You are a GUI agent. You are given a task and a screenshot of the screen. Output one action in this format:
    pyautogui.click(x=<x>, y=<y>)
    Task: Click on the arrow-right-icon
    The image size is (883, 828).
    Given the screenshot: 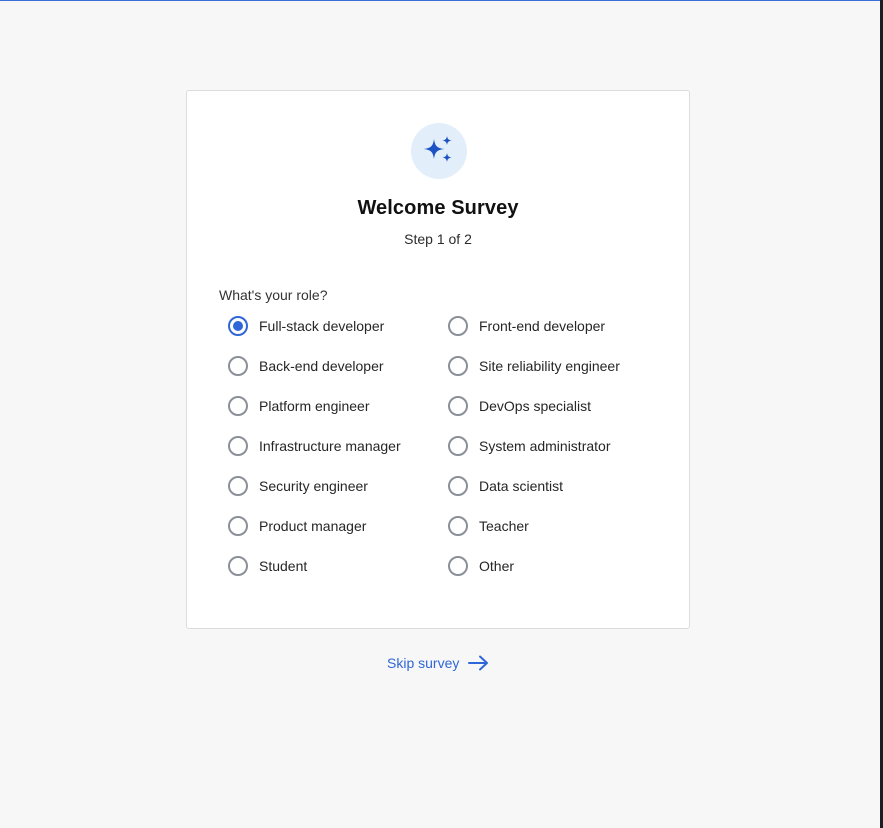 What is the action you would take?
    pyautogui.click(x=478, y=663)
    